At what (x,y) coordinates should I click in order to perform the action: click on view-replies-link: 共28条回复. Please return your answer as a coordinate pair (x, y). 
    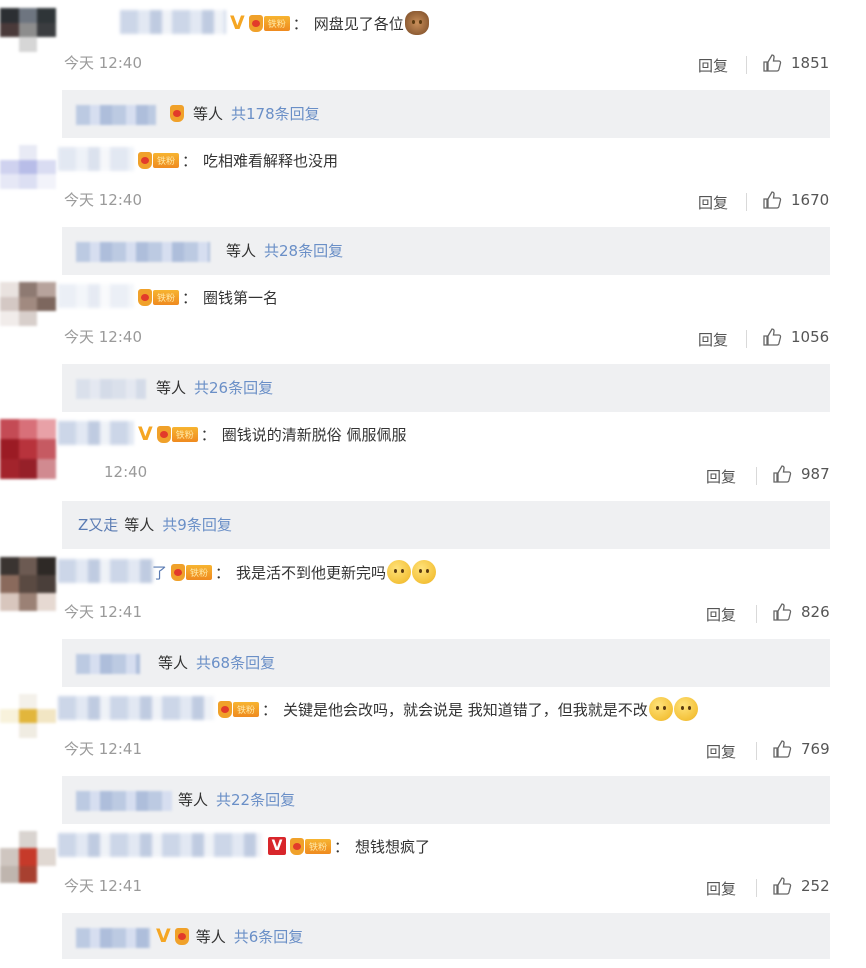
    Looking at the image, I should click on (303, 250).